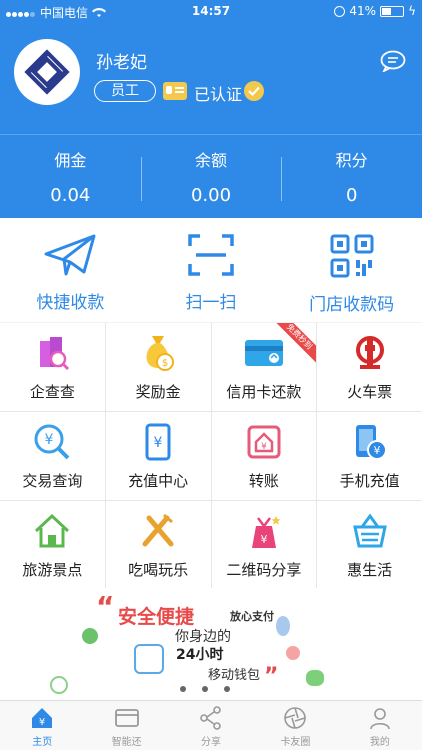  What do you see at coordinates (351, 160) in the screenshot?
I see `stat-label: 积分` at bounding box center [351, 160].